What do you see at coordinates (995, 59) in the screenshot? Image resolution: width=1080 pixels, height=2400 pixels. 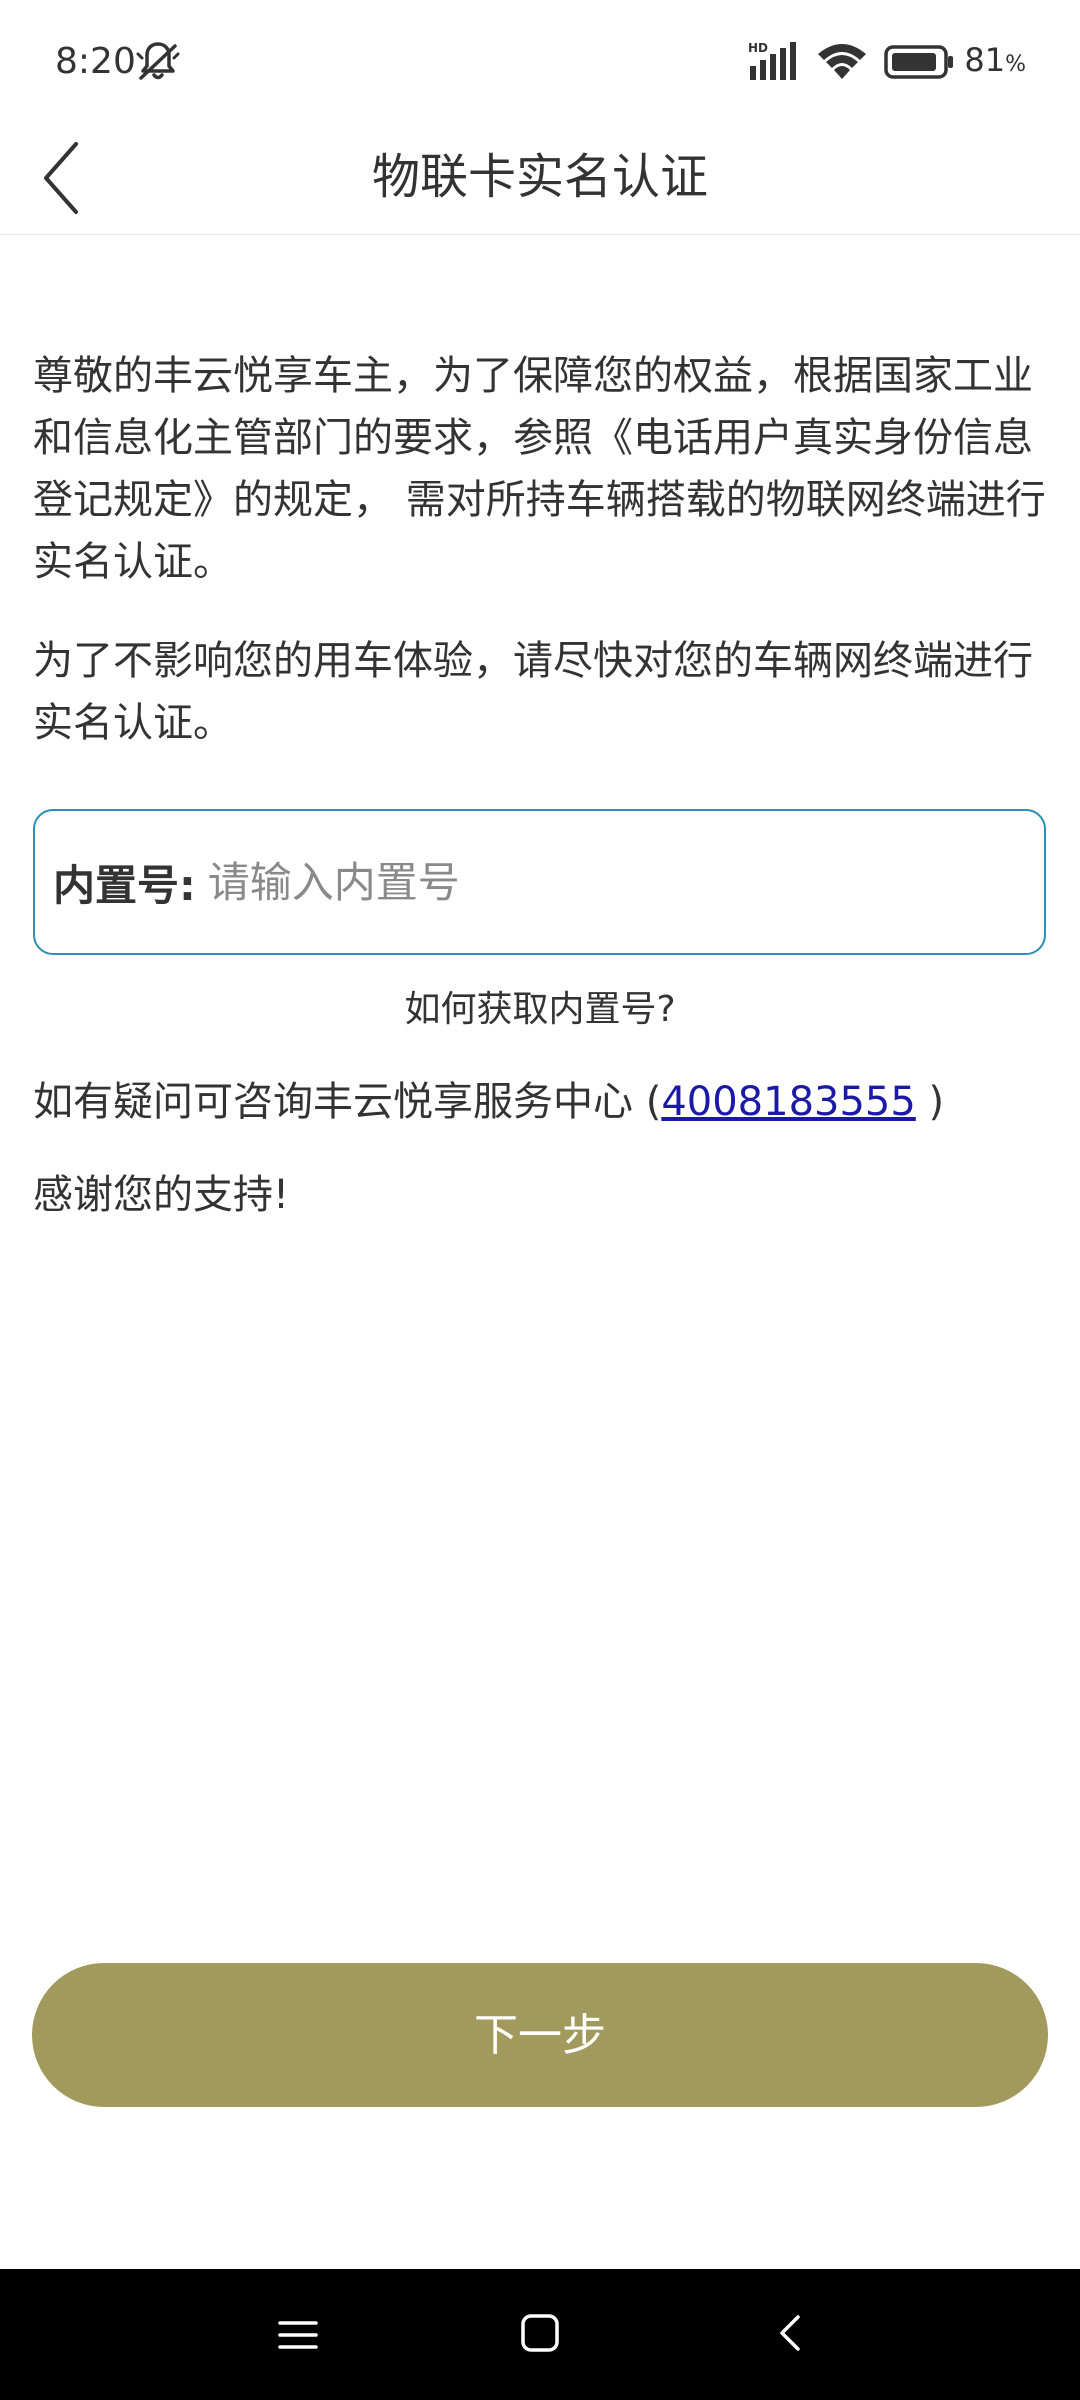 I see `battery-percentage: 81%` at bounding box center [995, 59].